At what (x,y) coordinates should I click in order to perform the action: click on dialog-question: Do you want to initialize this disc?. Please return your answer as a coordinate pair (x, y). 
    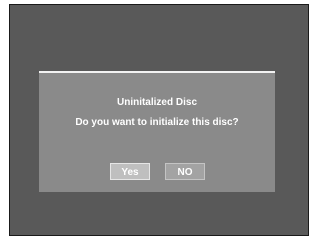
    Looking at the image, I should click on (157, 122).